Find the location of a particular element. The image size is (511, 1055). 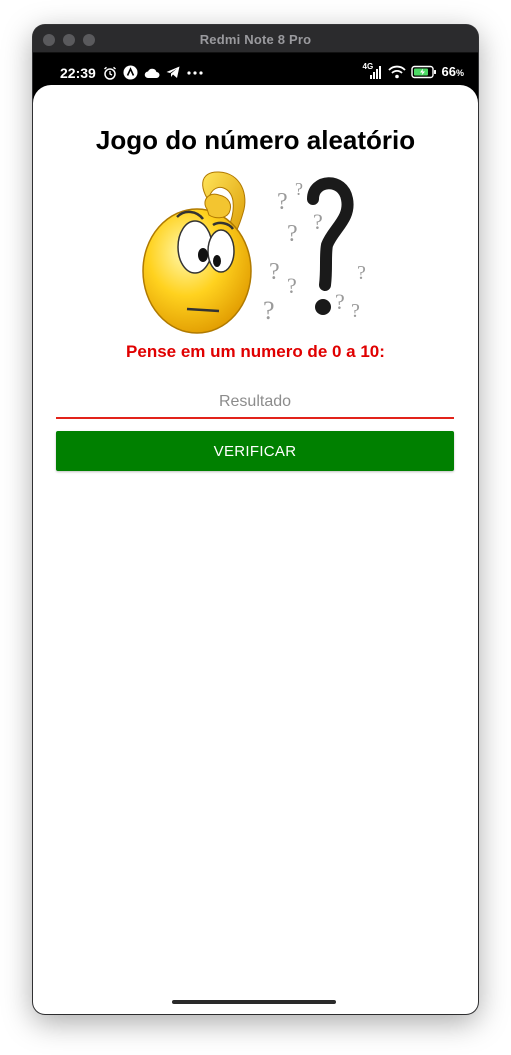

network-type-label: 4G is located at coordinates (368, 66).